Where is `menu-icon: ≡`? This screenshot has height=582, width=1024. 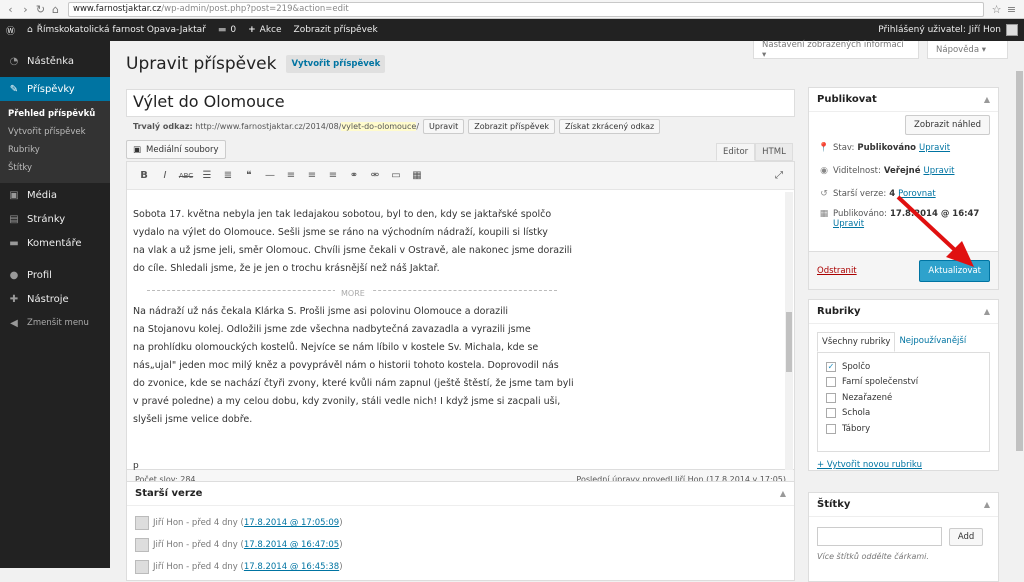
menu-icon: ≡ is located at coordinates (1011, 9).